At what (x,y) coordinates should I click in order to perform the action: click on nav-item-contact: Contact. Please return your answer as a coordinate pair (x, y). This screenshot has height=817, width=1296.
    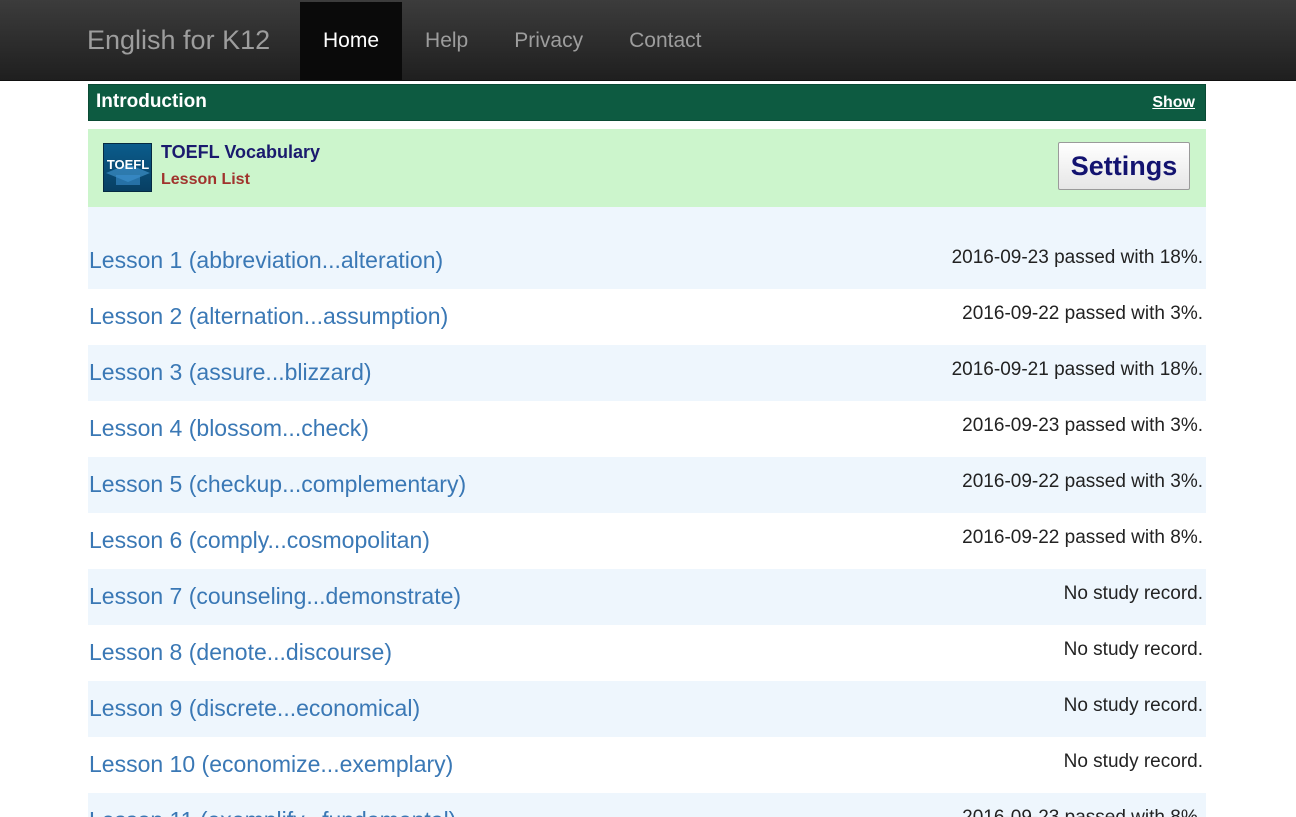
    Looking at the image, I should click on (665, 41).